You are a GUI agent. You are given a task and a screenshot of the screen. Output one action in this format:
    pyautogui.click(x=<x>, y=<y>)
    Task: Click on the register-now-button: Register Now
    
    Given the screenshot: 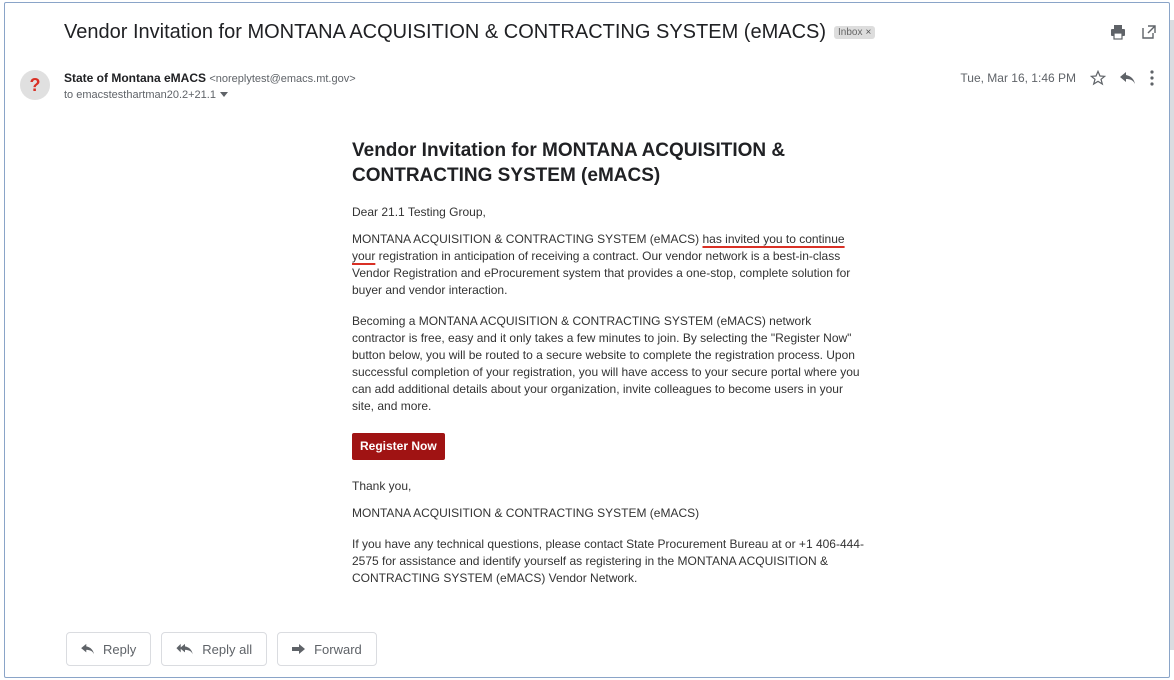 What is the action you would take?
    pyautogui.click(x=398, y=446)
    